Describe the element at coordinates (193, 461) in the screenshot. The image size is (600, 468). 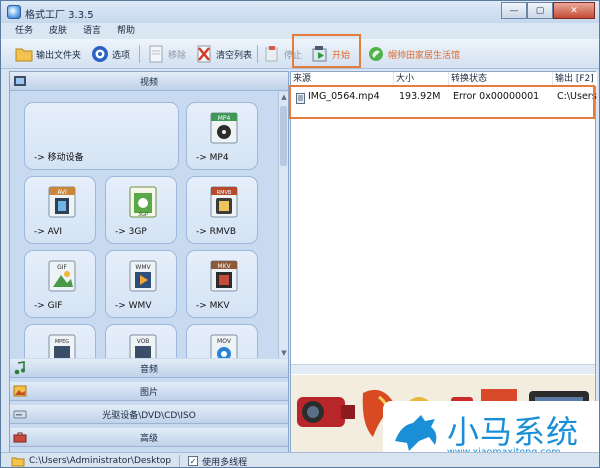
I see `multithread-checkbox: ✓` at that location.